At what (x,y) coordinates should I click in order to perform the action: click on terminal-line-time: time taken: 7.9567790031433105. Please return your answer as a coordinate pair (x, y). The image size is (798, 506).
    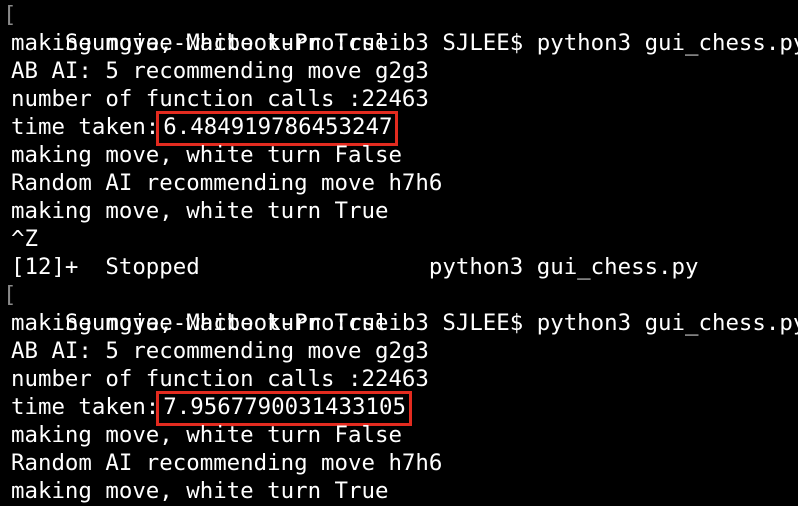
    Looking at the image, I should click on (404, 408).